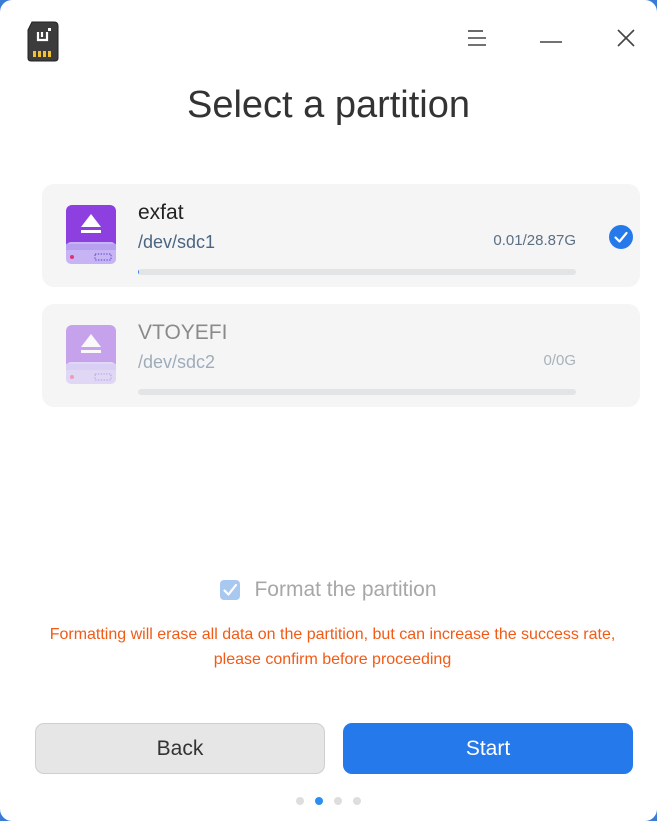  What do you see at coordinates (328, 105) in the screenshot?
I see `page-title: Select a partition` at bounding box center [328, 105].